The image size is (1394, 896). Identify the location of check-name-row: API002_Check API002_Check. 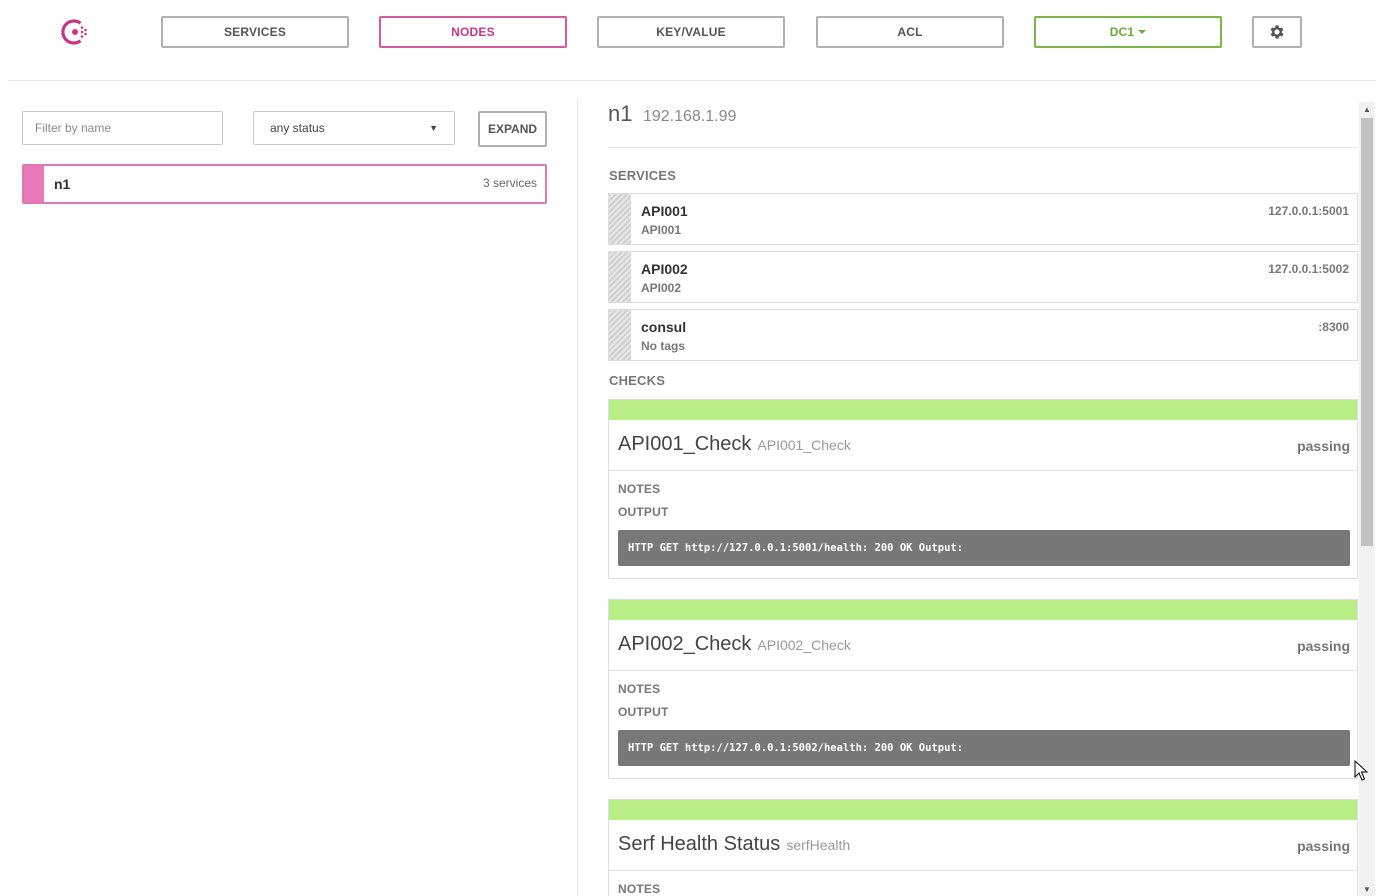
(734, 644).